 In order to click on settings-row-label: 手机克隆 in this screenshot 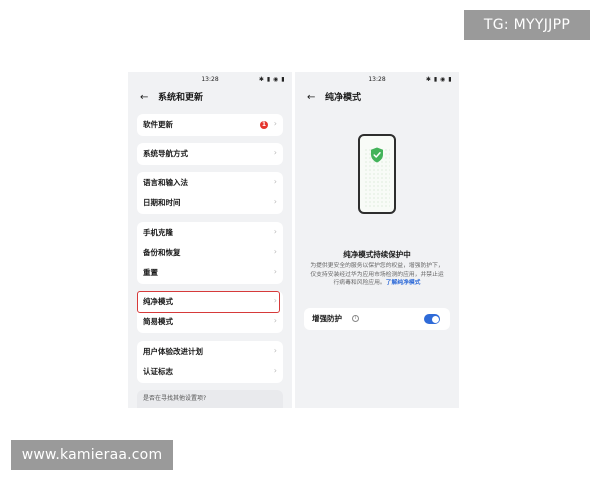, I will do `click(158, 232)`.